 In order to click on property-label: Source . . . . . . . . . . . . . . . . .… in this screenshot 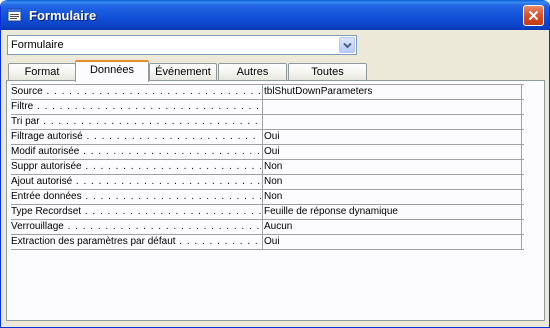, I will do `click(136, 91)`.